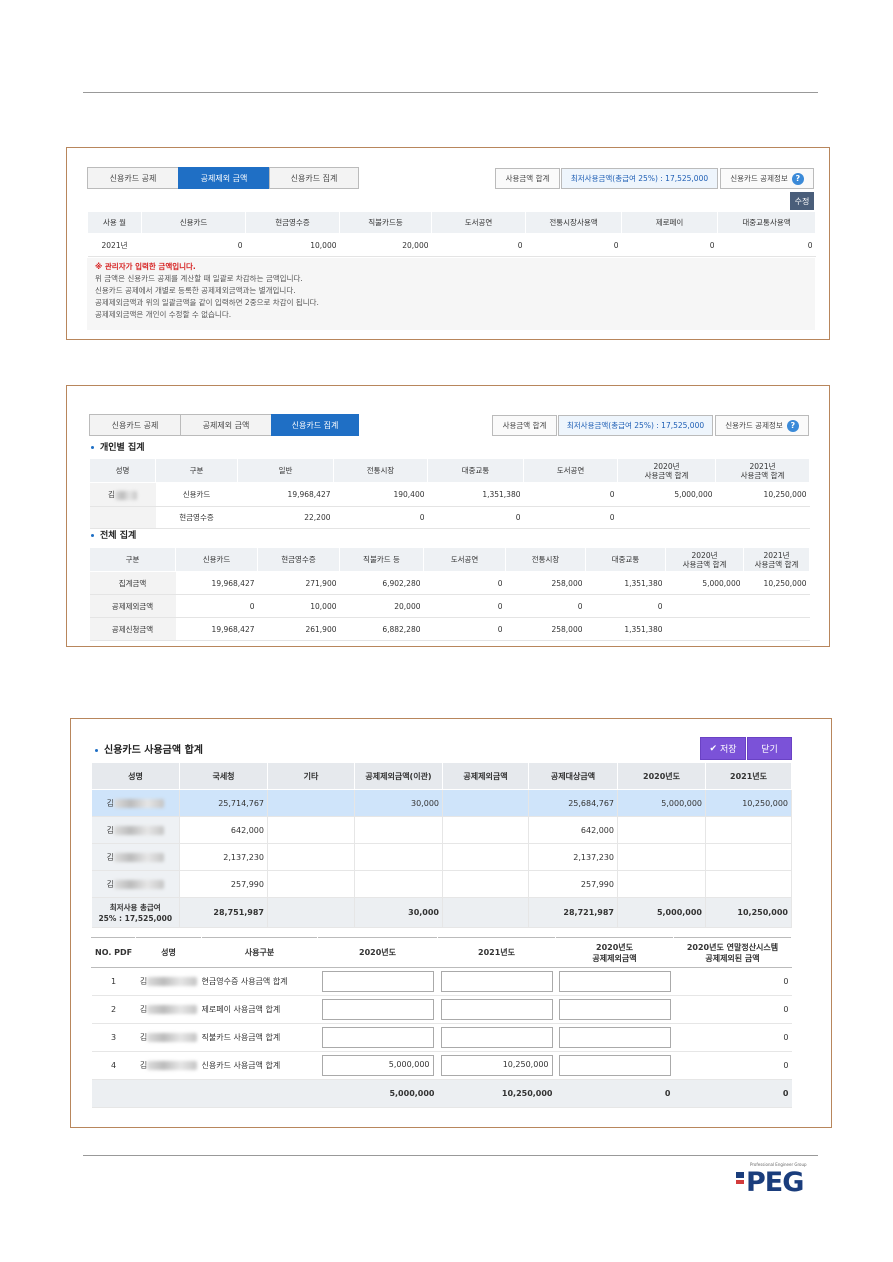 The height and width of the screenshot is (1262, 893). I want to click on cell-2020-total, so click(704, 606).